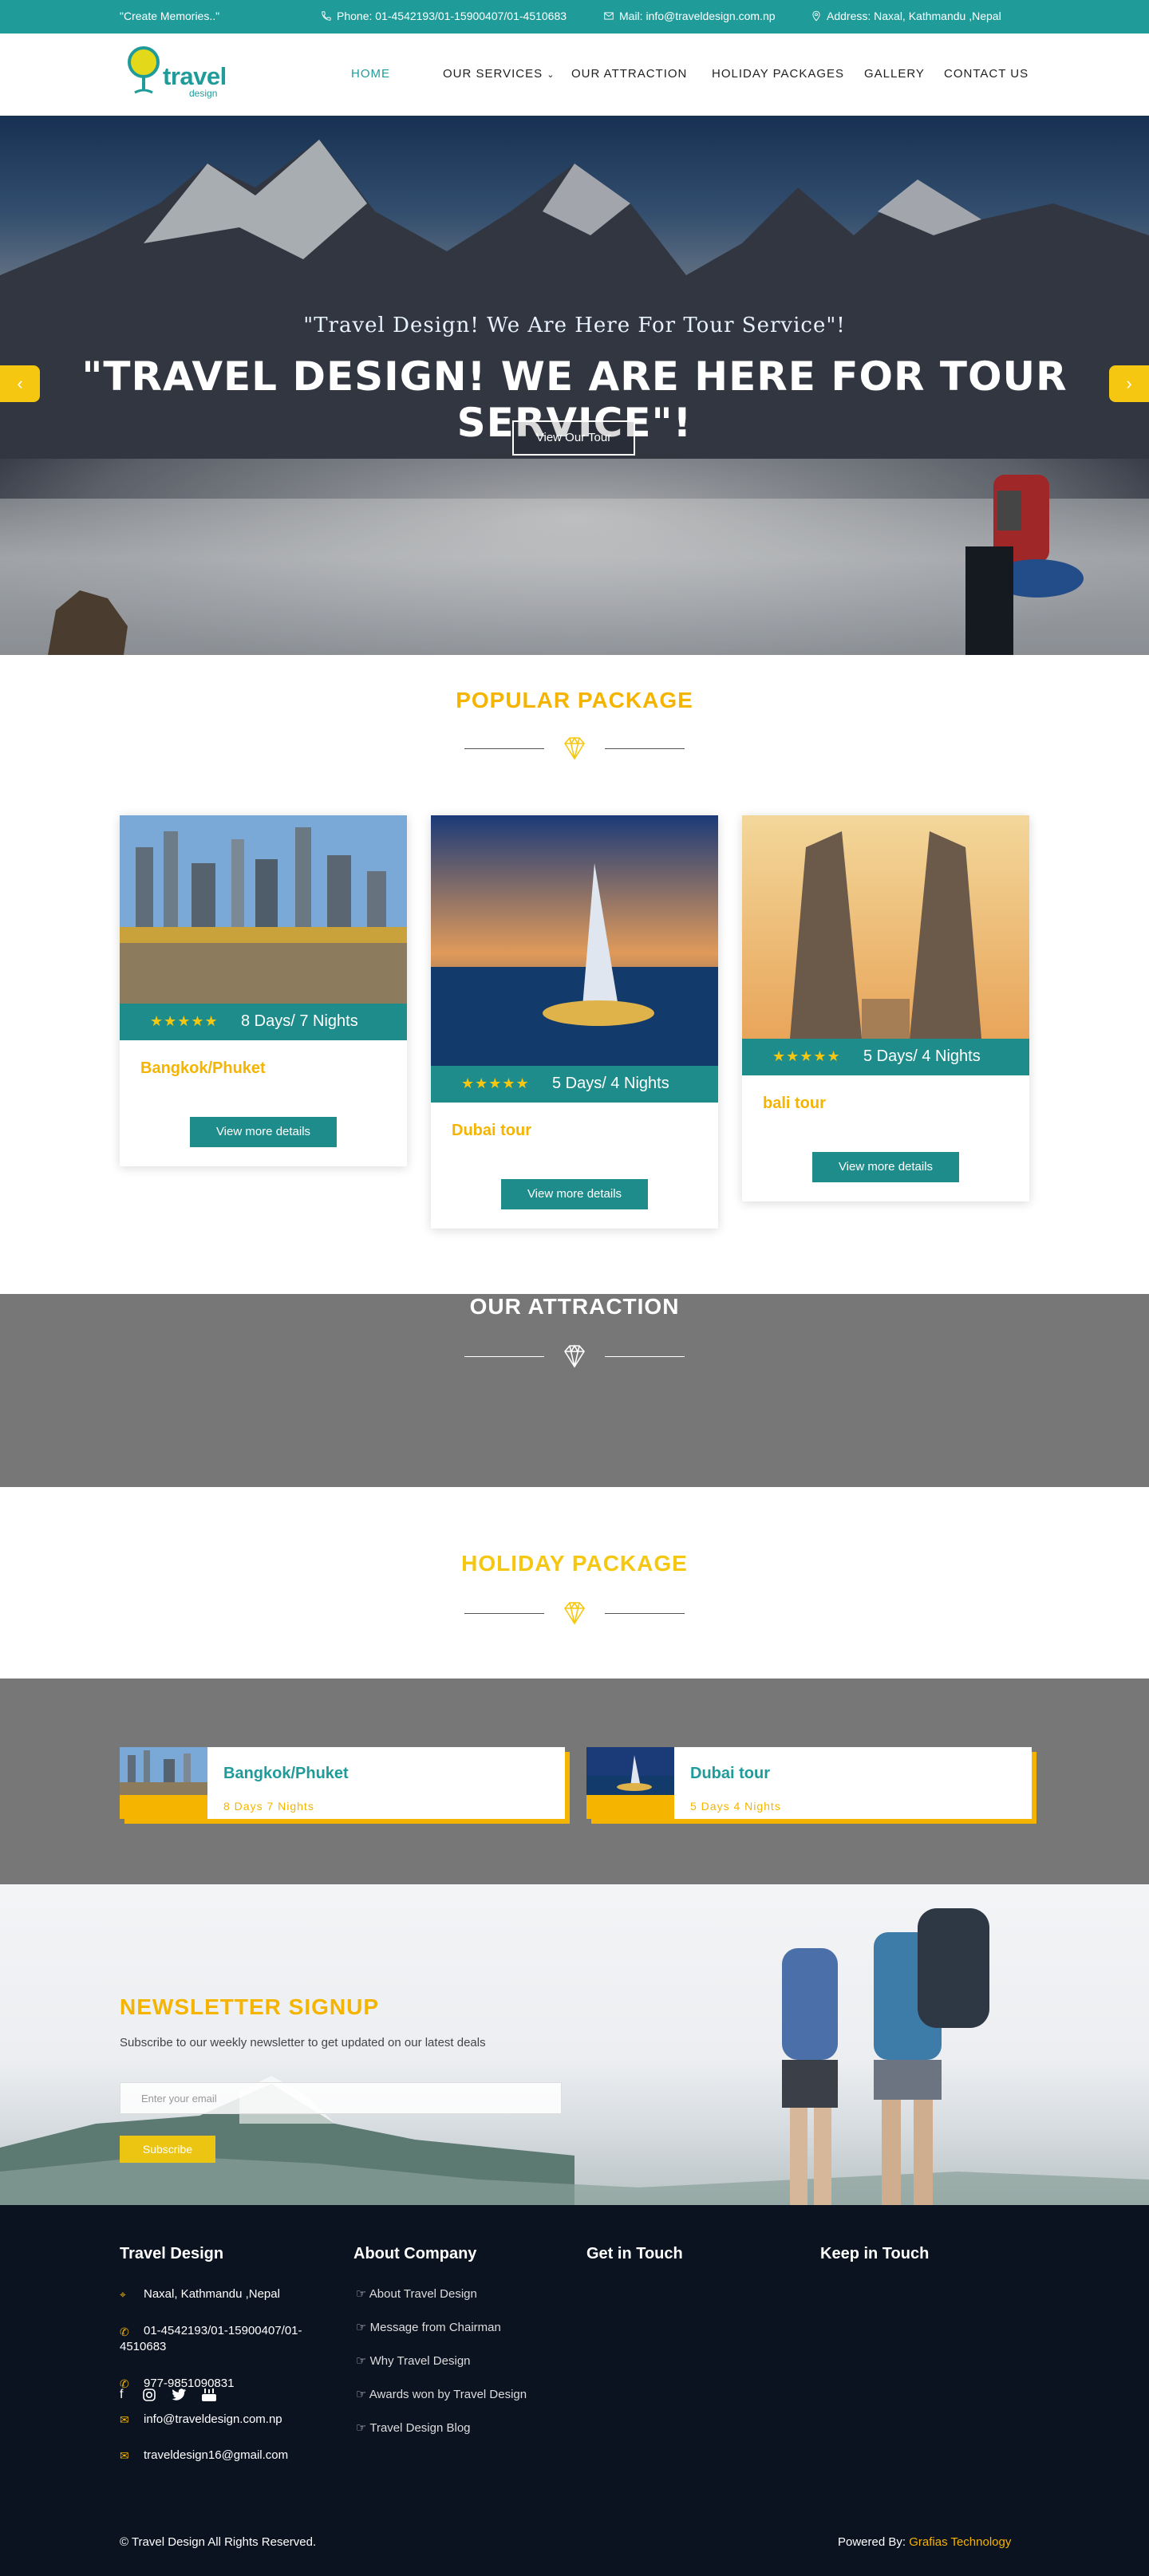 Image resolution: width=1149 pixels, height=2576 pixels. I want to click on powered-by: Powered By: Grafias Technology, so click(925, 2542).